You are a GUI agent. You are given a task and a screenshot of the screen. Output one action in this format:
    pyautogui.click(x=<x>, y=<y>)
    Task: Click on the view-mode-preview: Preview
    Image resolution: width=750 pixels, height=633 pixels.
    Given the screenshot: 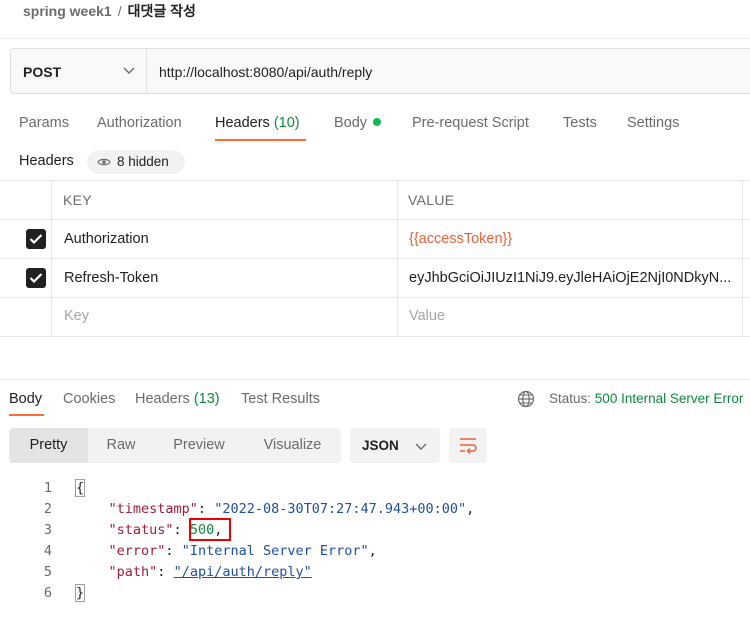 What is the action you would take?
    pyautogui.click(x=199, y=445)
    